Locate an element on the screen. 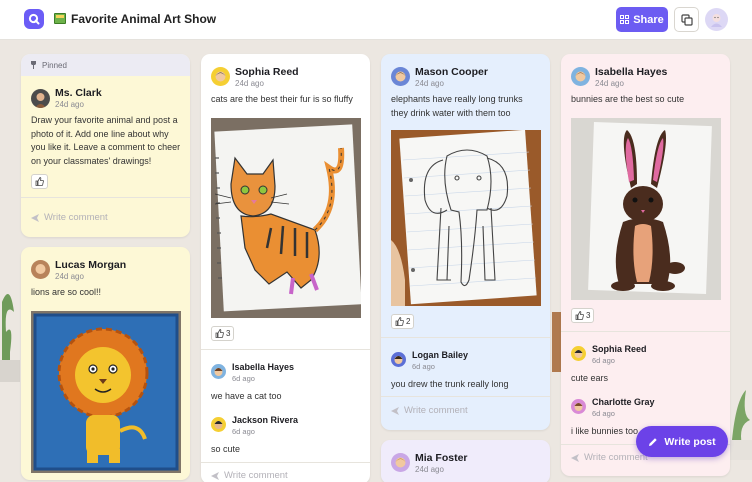 This screenshot has height=482, width=752. pinned-label: Pinned is located at coordinates (54, 65).